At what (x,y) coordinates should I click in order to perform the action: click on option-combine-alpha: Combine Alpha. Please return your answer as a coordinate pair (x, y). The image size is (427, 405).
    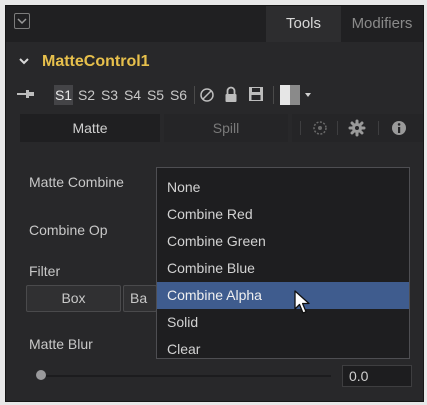
    Looking at the image, I should click on (283, 295).